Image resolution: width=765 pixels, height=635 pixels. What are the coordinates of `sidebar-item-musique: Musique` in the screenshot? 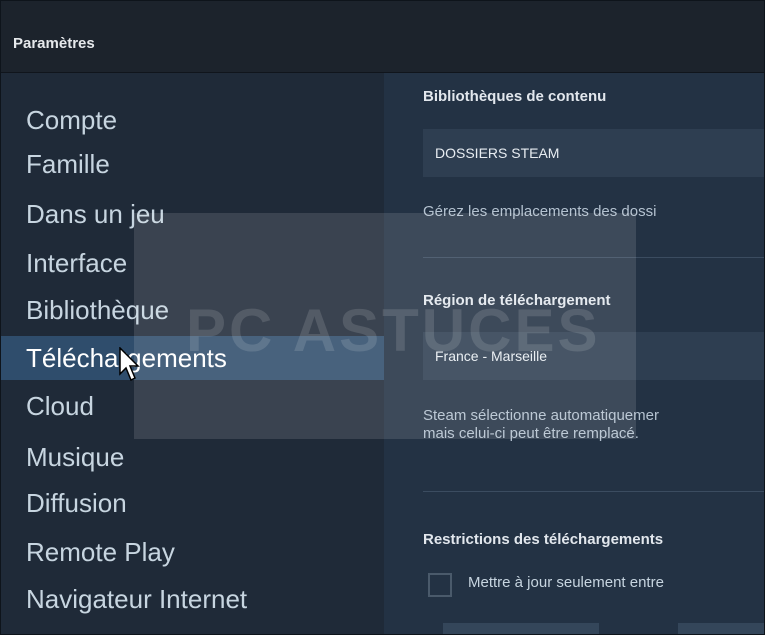 It's located at (192, 457).